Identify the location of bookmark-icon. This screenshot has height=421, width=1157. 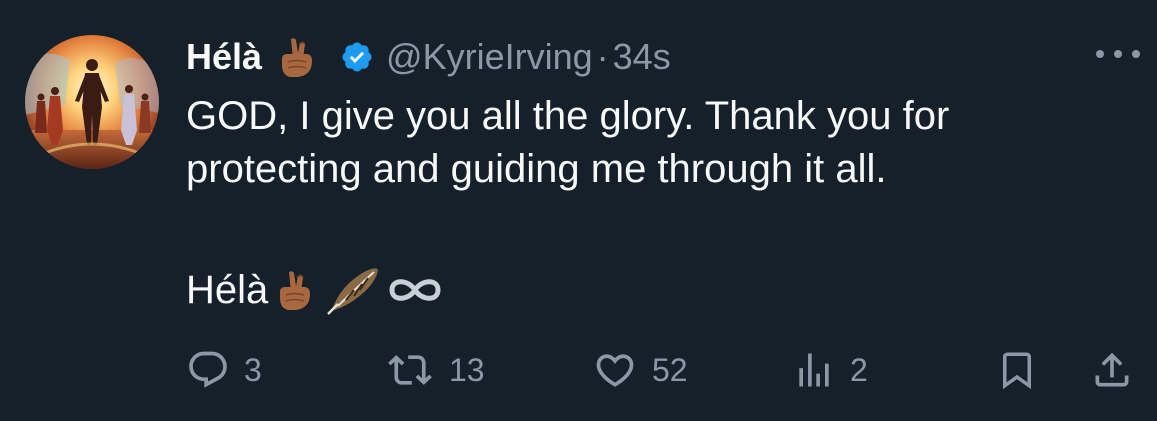
(1017, 371).